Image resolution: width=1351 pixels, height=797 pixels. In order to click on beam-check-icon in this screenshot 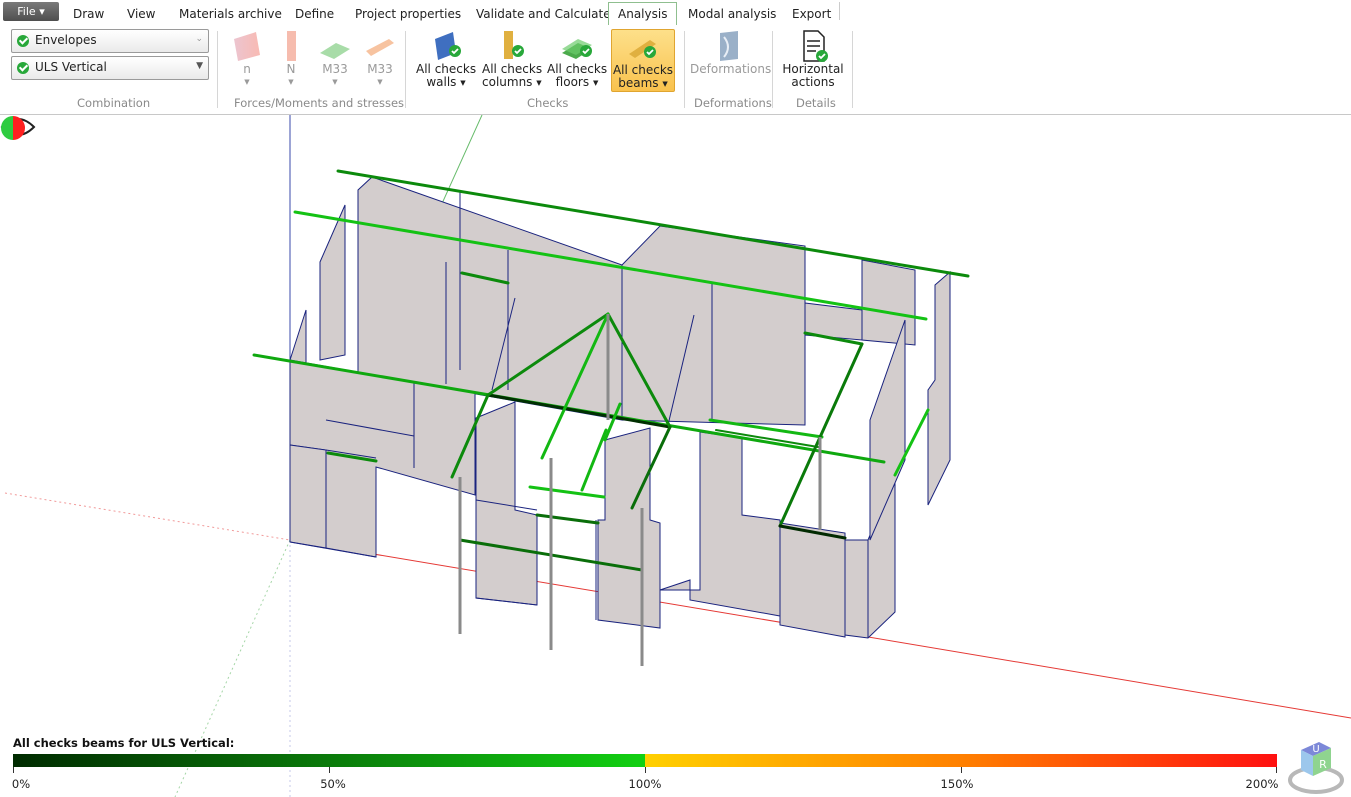, I will do `click(642, 49)`.